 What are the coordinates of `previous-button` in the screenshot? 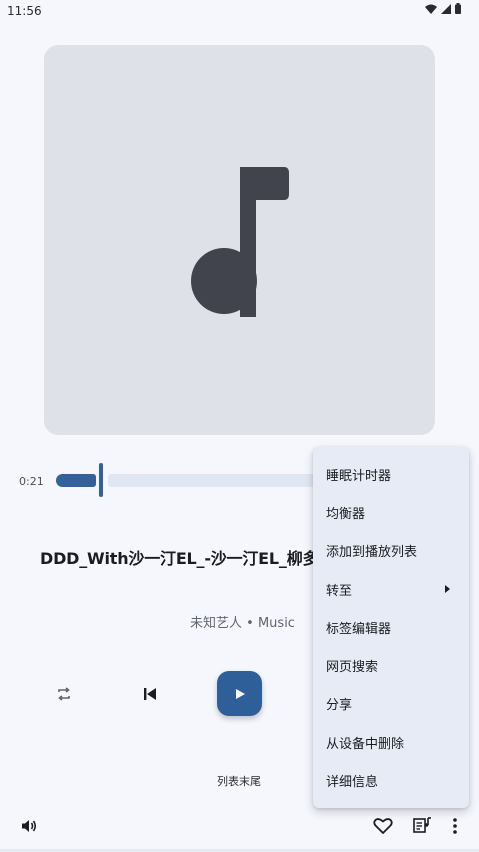 It's located at (150, 694).